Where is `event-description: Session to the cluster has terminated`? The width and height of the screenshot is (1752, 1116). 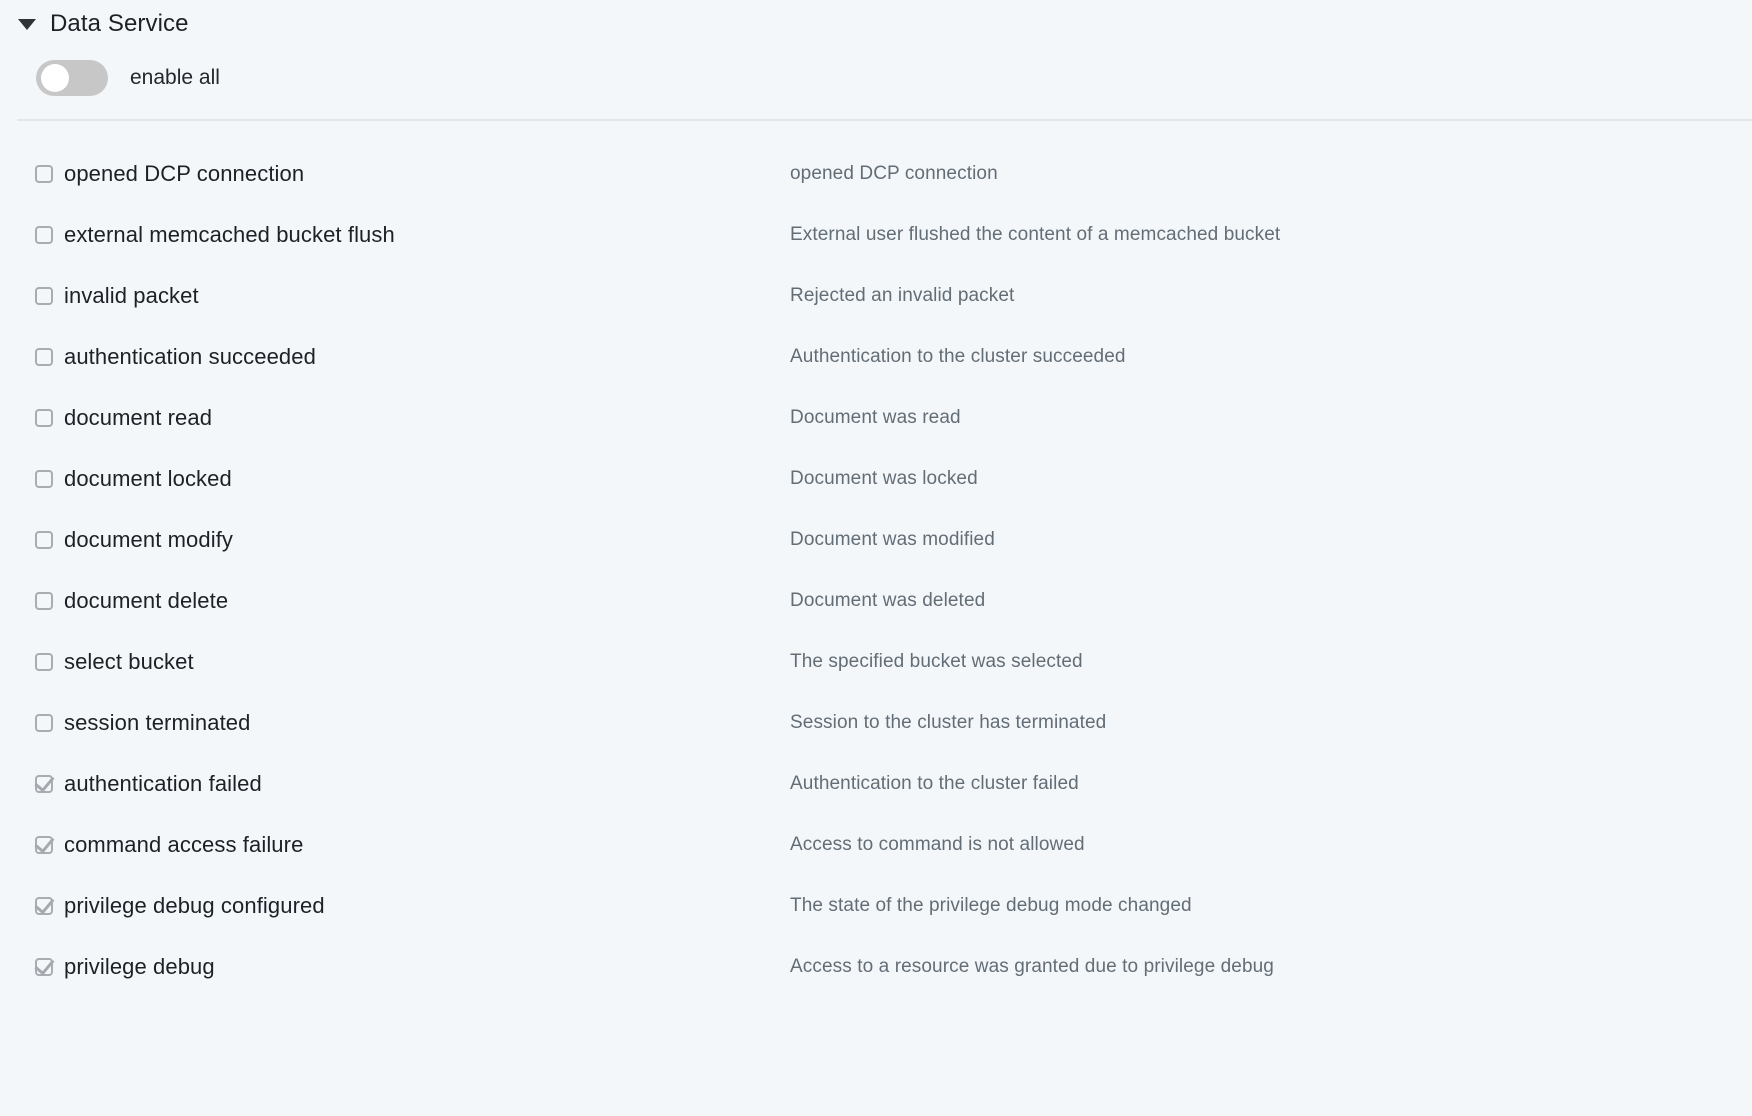 event-description: Session to the cluster has terminated is located at coordinates (948, 722).